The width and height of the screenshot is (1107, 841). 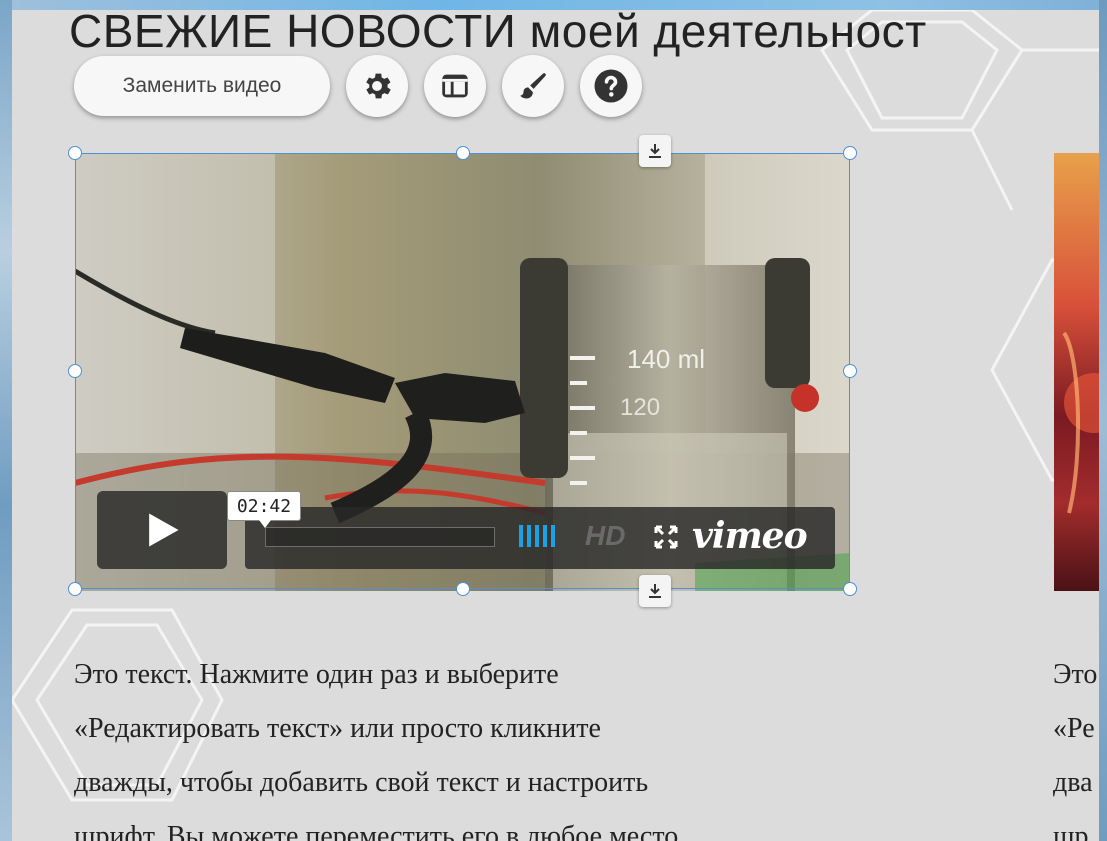 What do you see at coordinates (1080, 422) in the screenshot?
I see `adjacent-image-content` at bounding box center [1080, 422].